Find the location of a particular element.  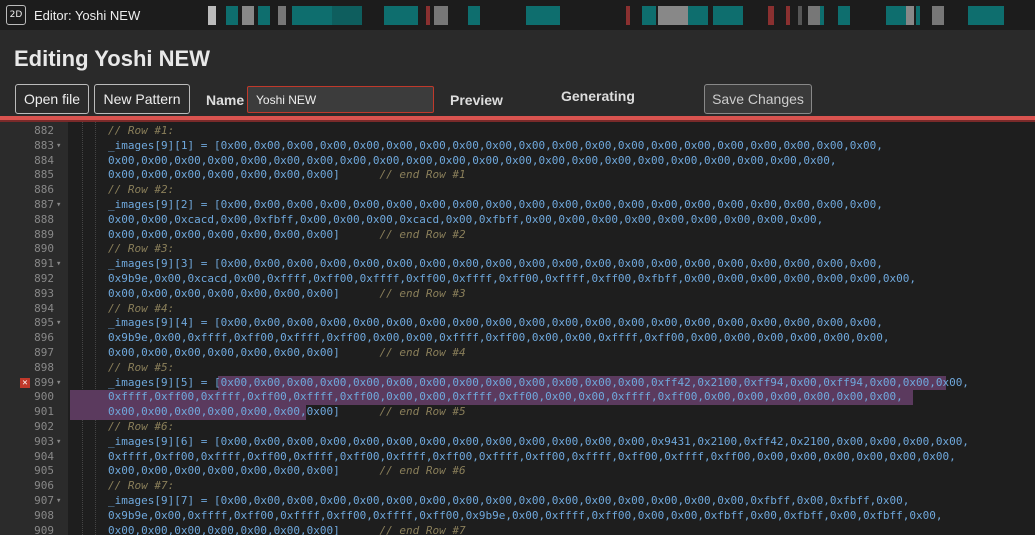

code-text: // Row #1: is located at coordinates (141, 131).